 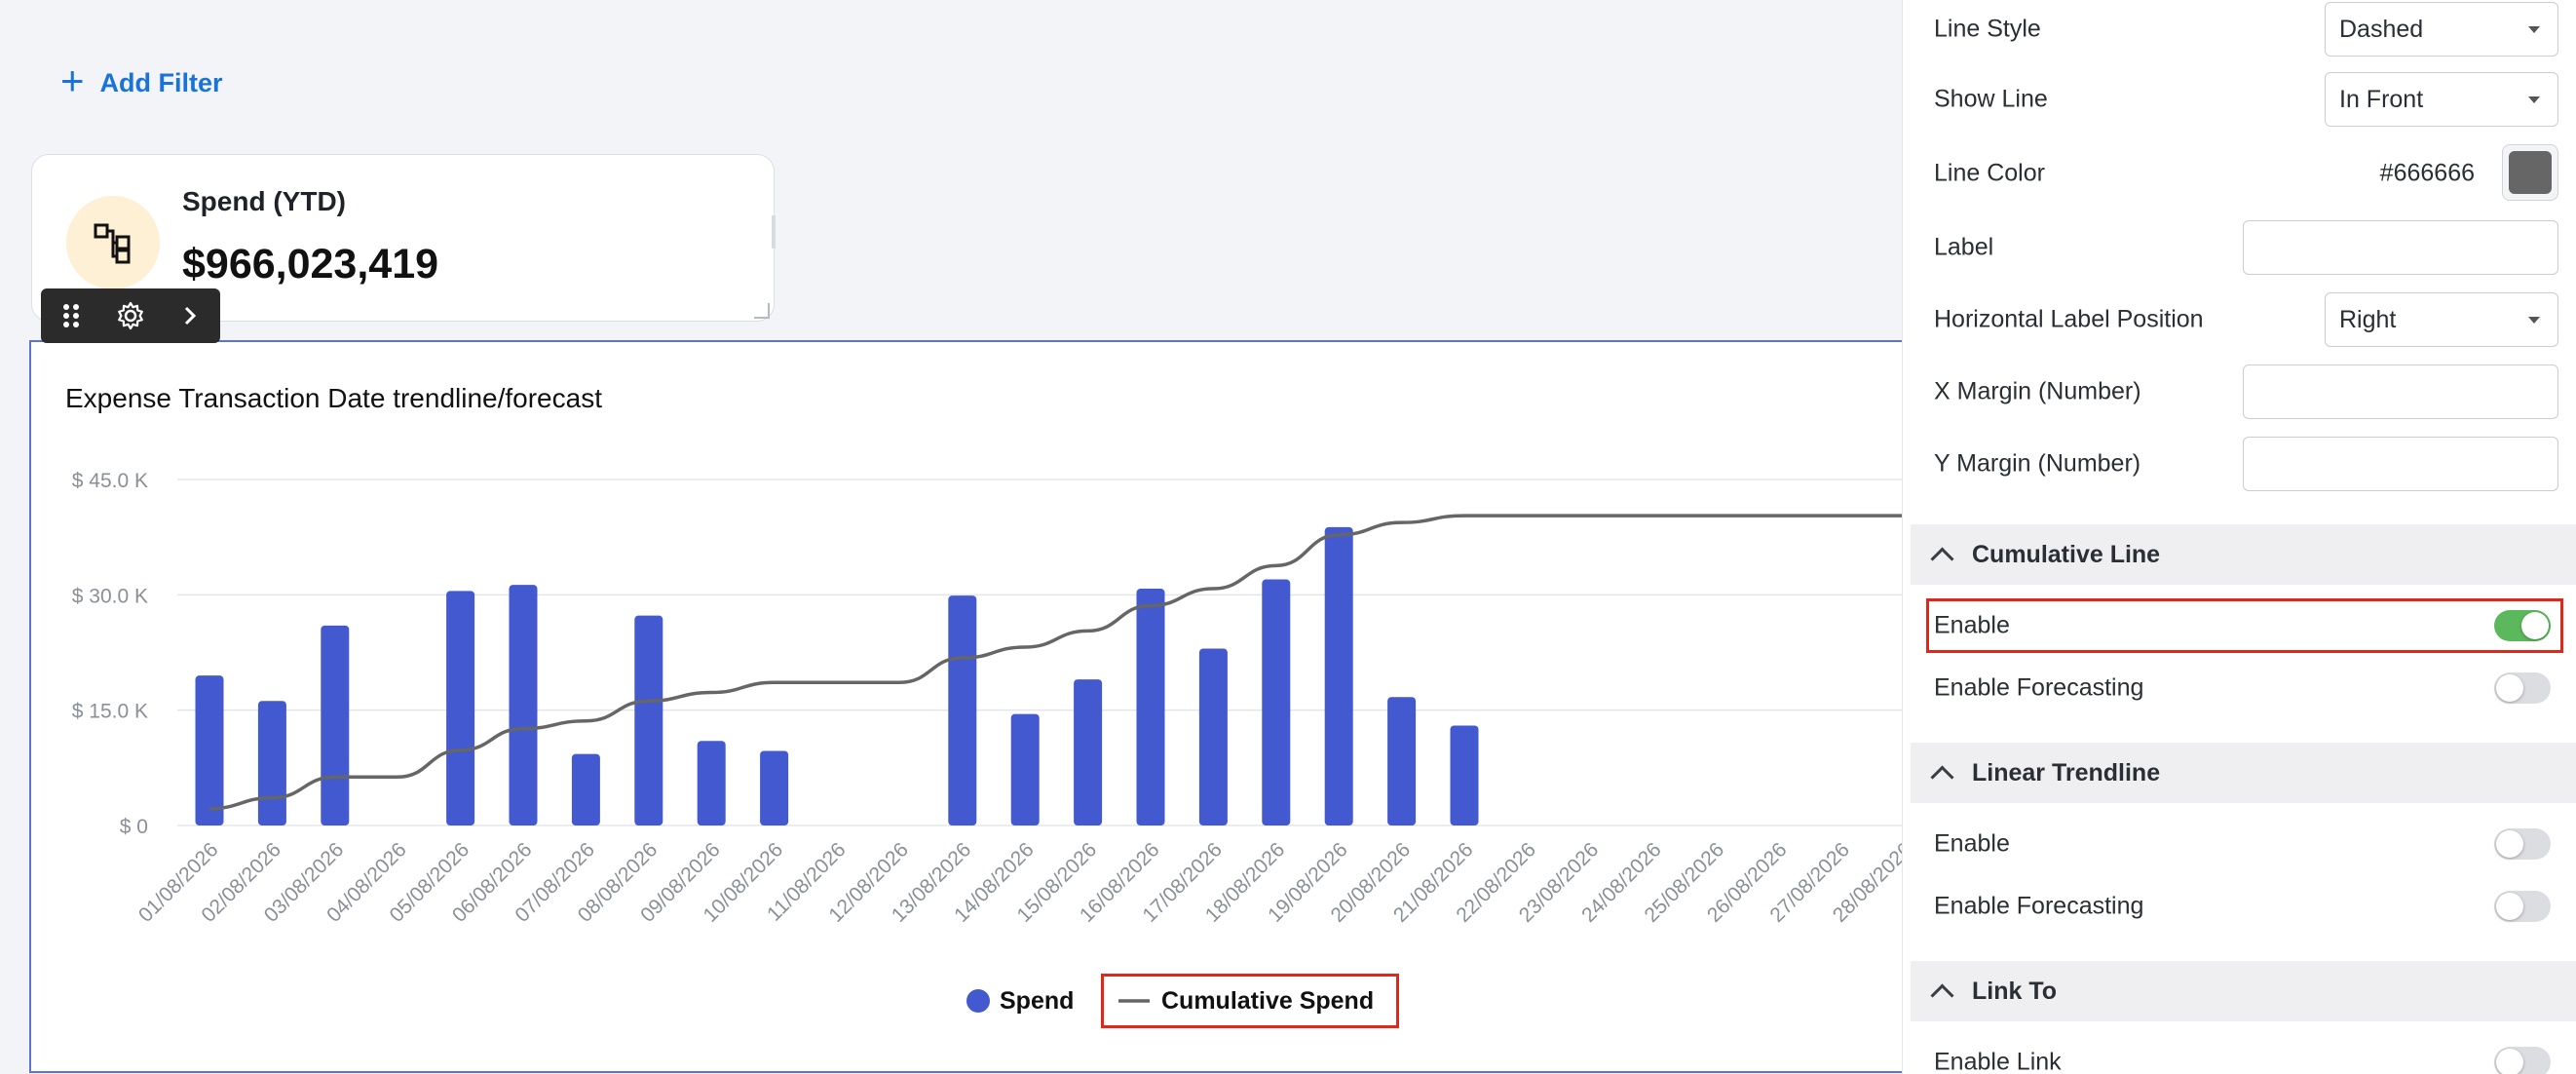 I want to click on show-line-label: Show Line, so click(x=1991, y=99).